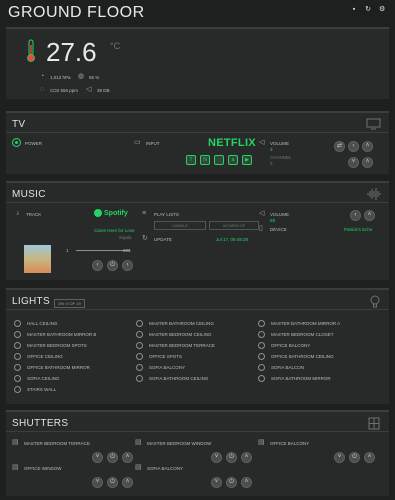 Image resolution: width=395 pixels, height=500 pixels. What do you see at coordinates (55, 334) in the screenshot?
I see `light-master-bathroom-mirror-b: MASTER BATHROOM MIRROR B` at bounding box center [55, 334].